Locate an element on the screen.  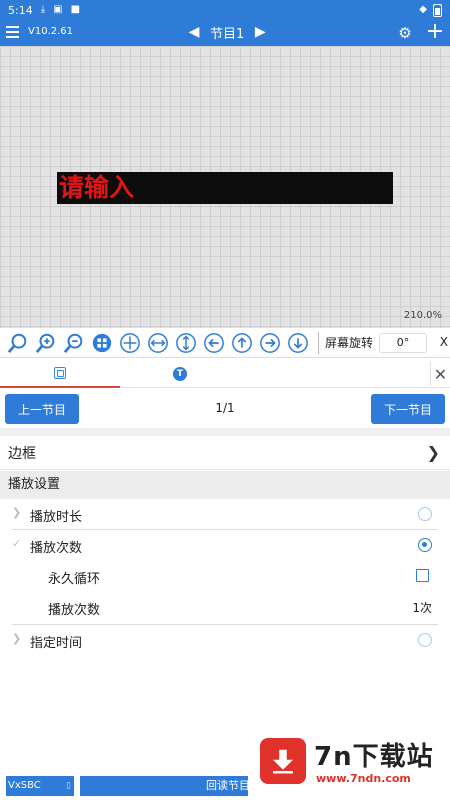
download-icon: ⤓ is located at coordinates (43, 9).